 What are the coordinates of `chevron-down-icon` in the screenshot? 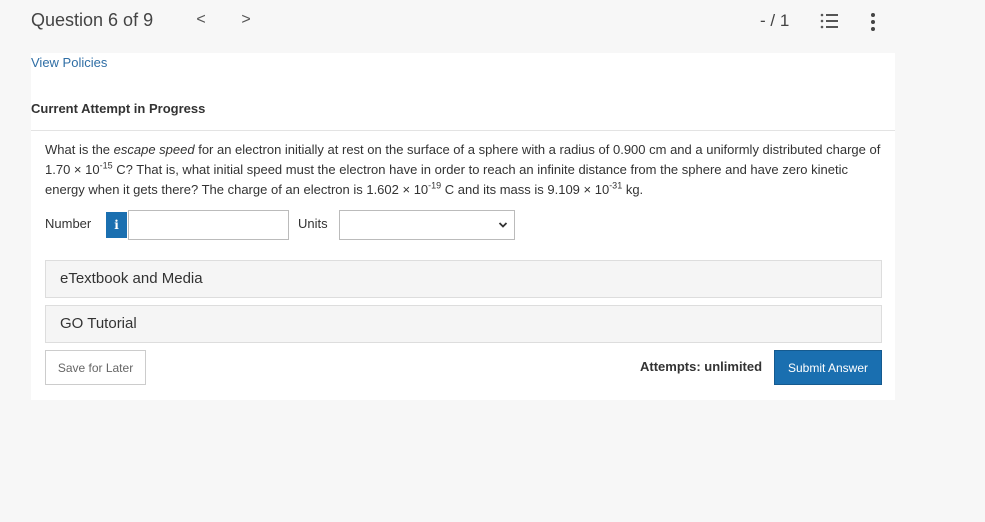 It's located at (503, 225).